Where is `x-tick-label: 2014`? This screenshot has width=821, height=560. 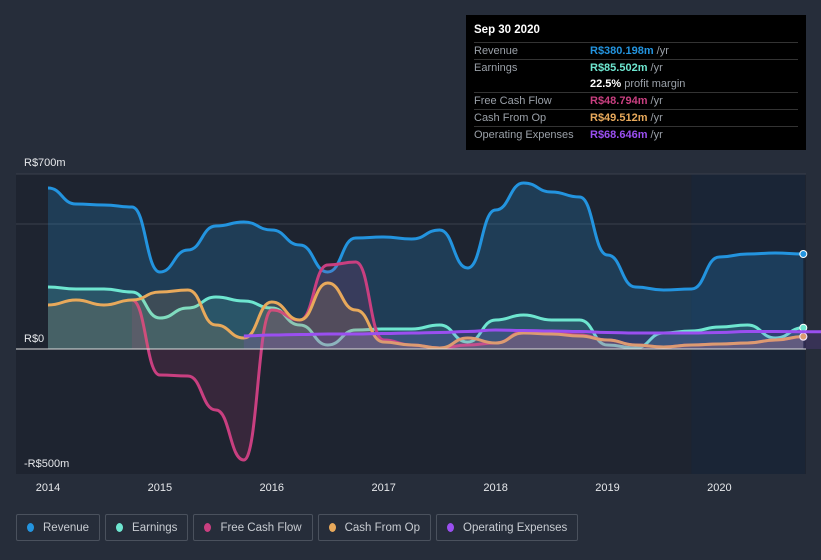
x-tick-label: 2014 is located at coordinates (48, 488).